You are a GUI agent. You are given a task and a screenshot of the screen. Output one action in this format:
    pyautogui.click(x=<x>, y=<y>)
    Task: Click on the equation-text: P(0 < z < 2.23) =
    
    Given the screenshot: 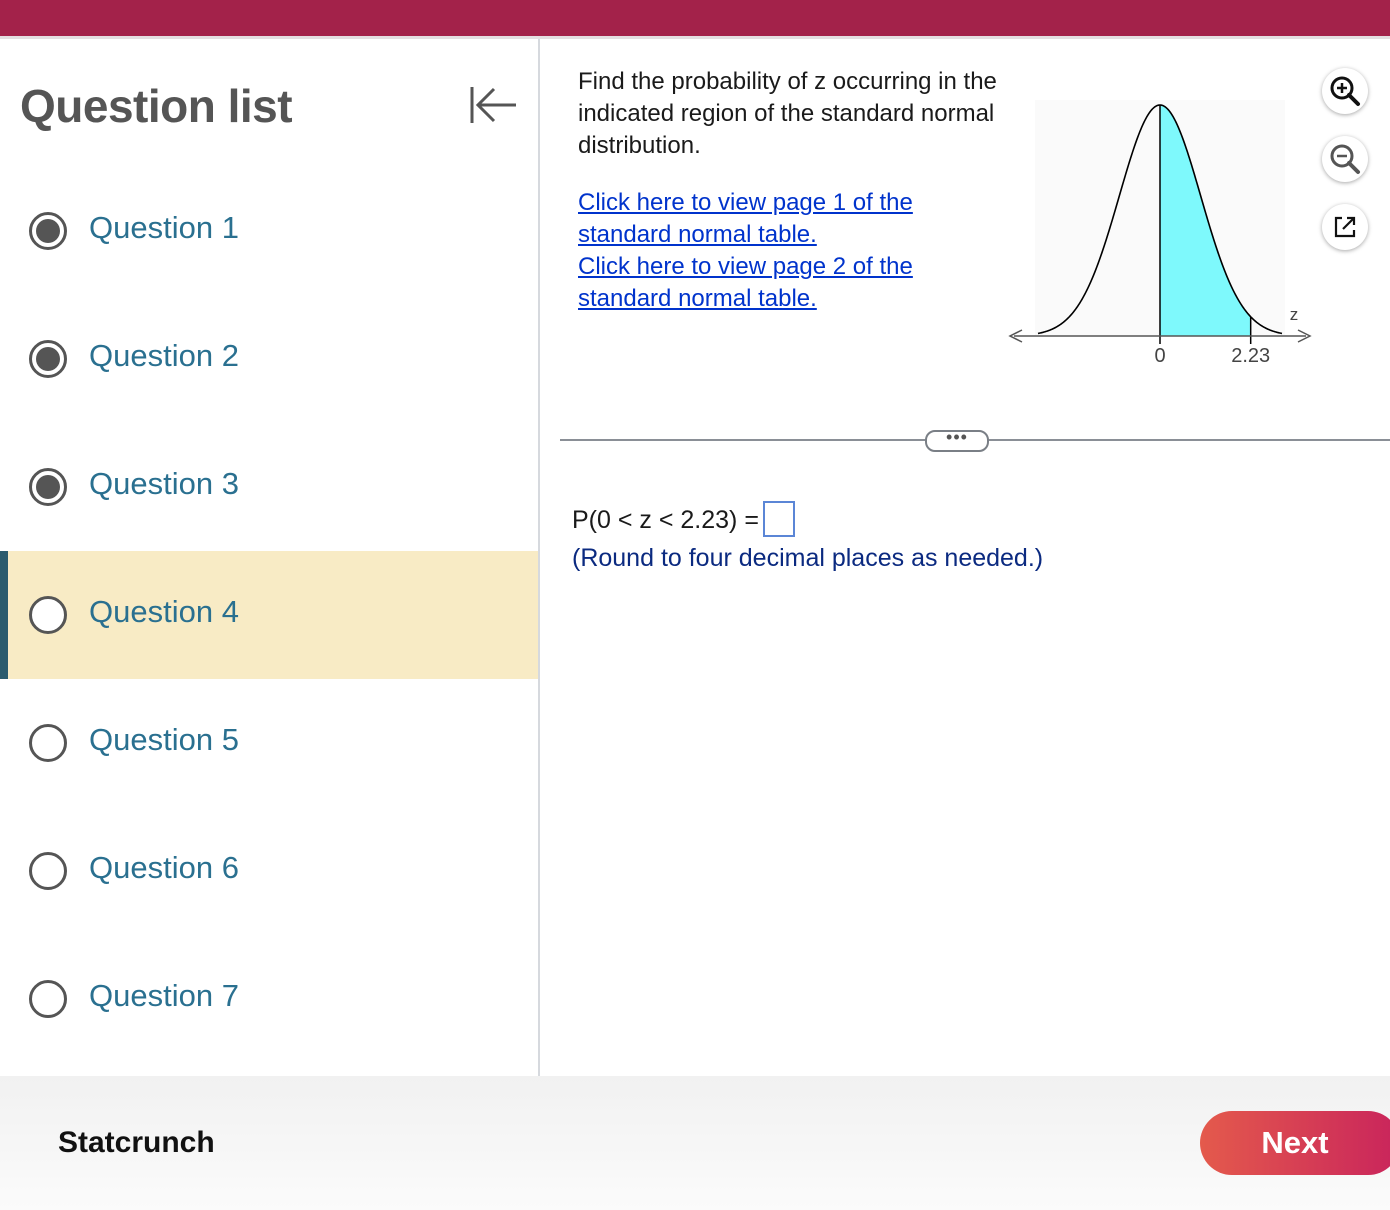 What is the action you would take?
    pyautogui.click(x=665, y=520)
    